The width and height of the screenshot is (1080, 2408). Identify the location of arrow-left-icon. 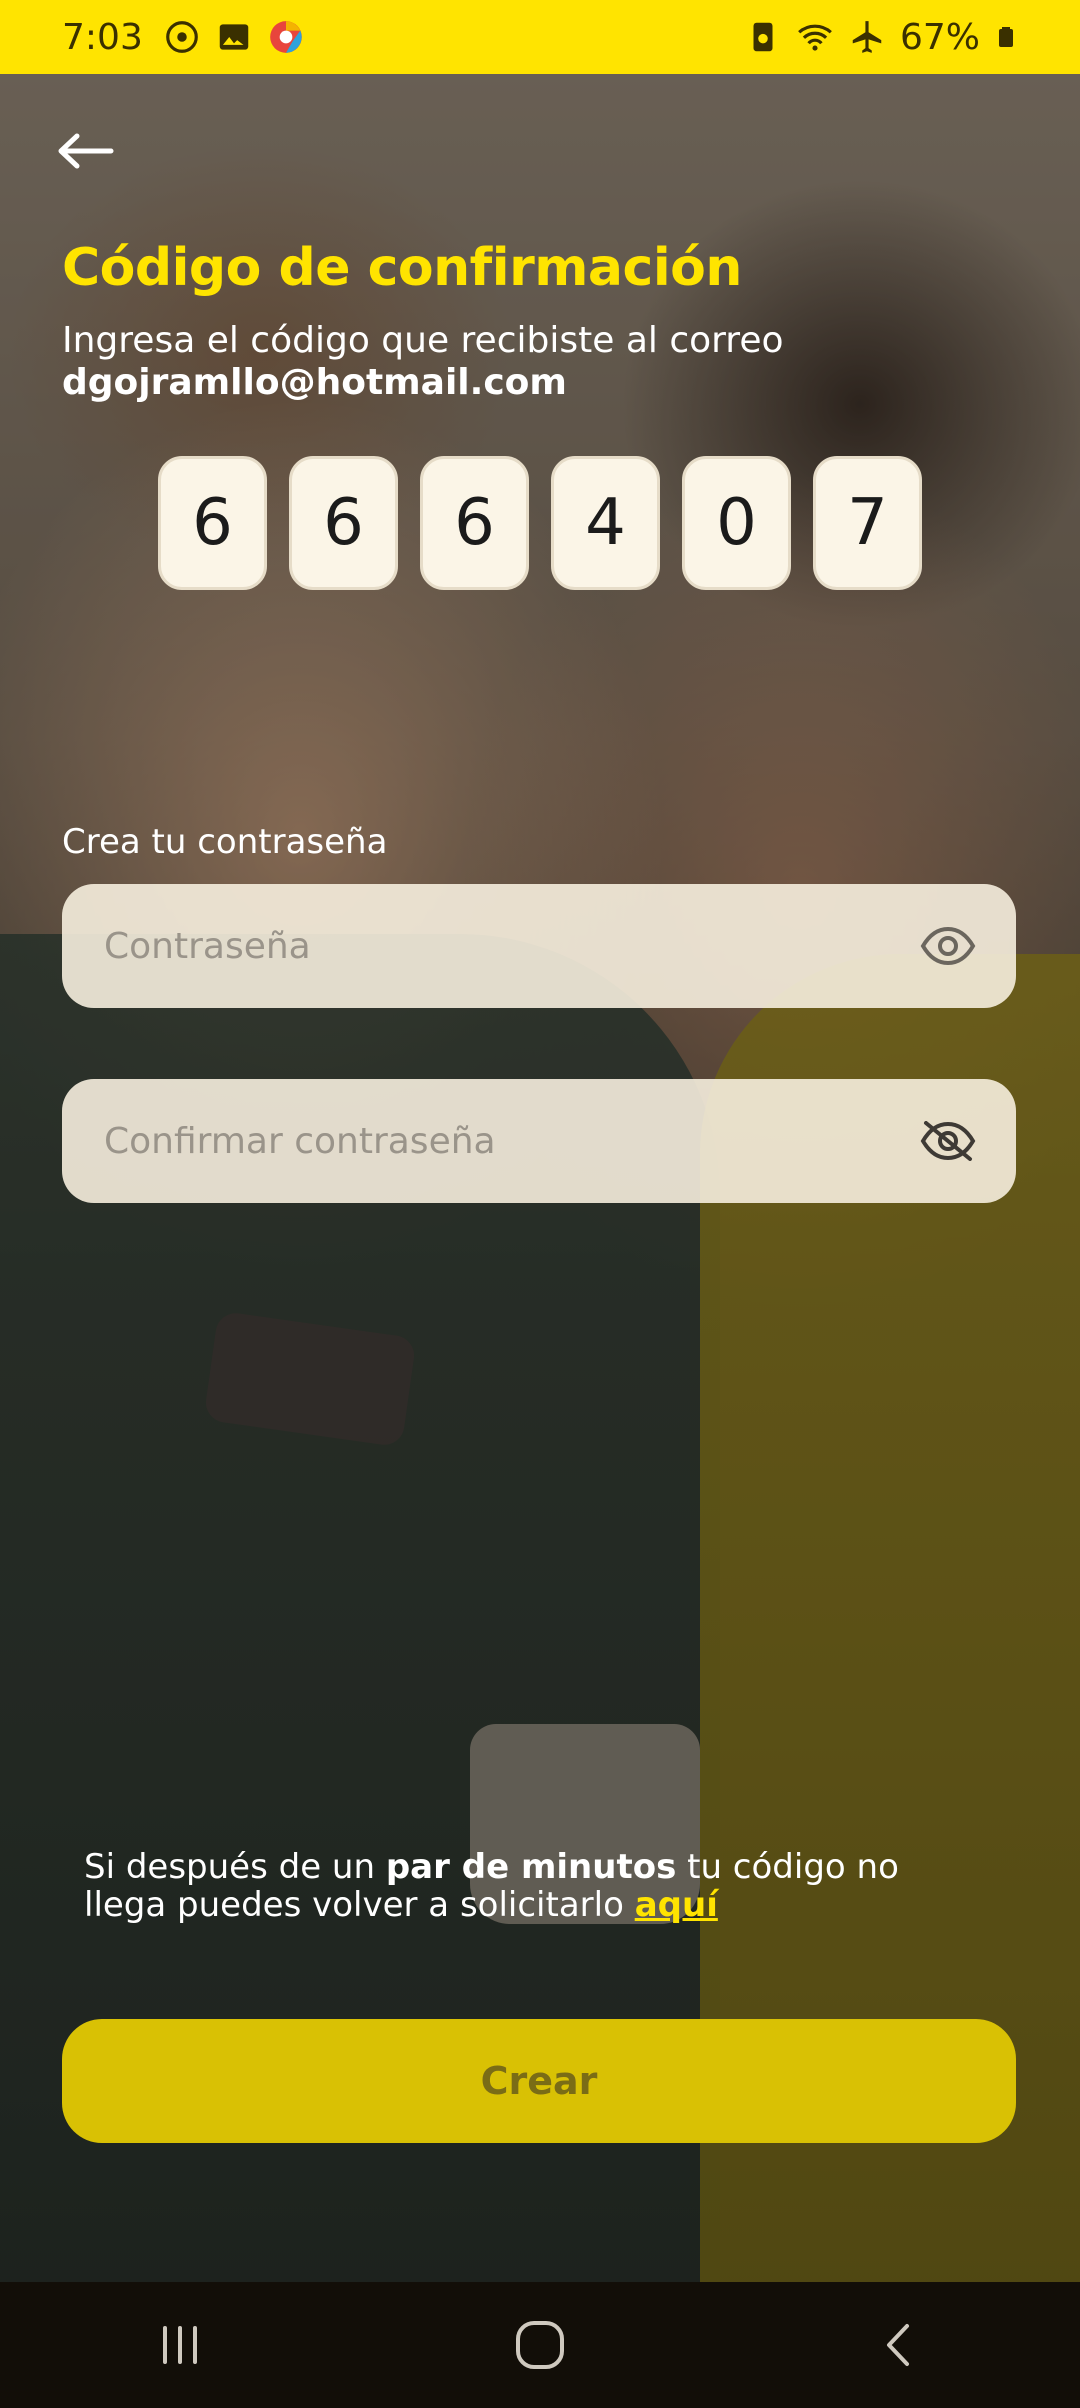
(86, 151).